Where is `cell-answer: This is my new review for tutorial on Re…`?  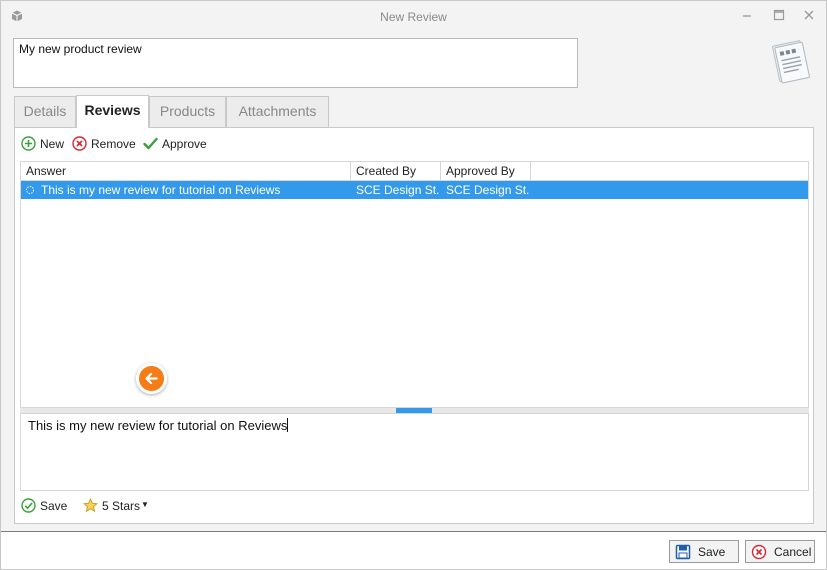
cell-answer: This is my new review for tutorial on Re… is located at coordinates (161, 190).